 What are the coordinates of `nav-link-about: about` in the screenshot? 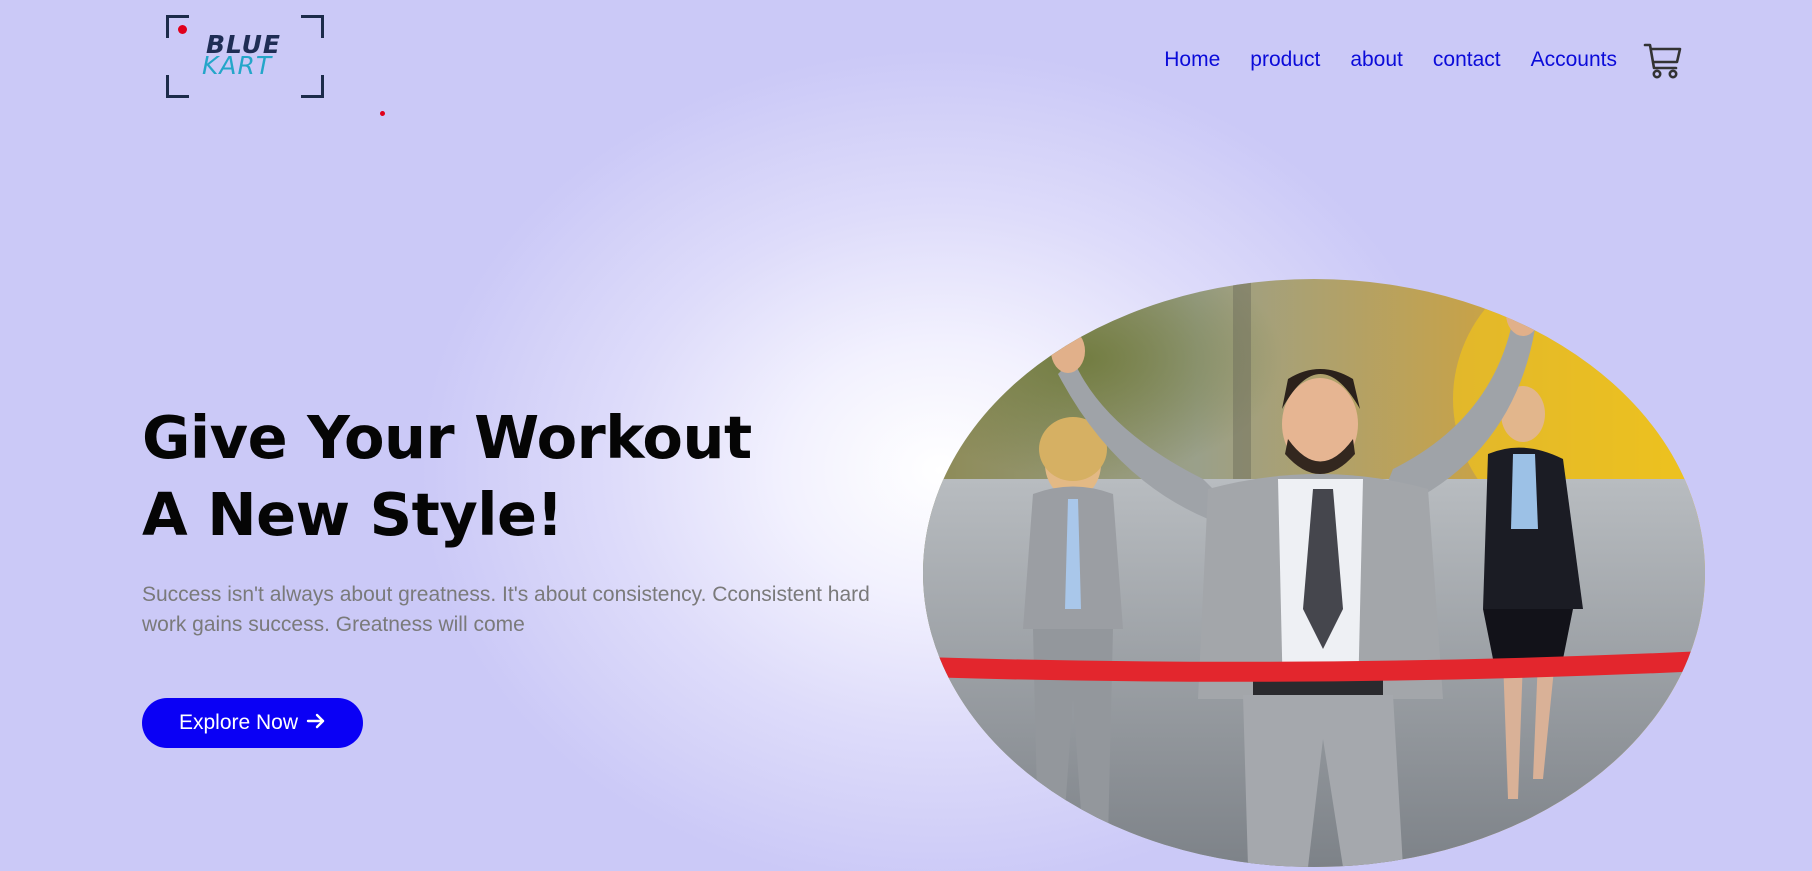 It's located at (1376, 60).